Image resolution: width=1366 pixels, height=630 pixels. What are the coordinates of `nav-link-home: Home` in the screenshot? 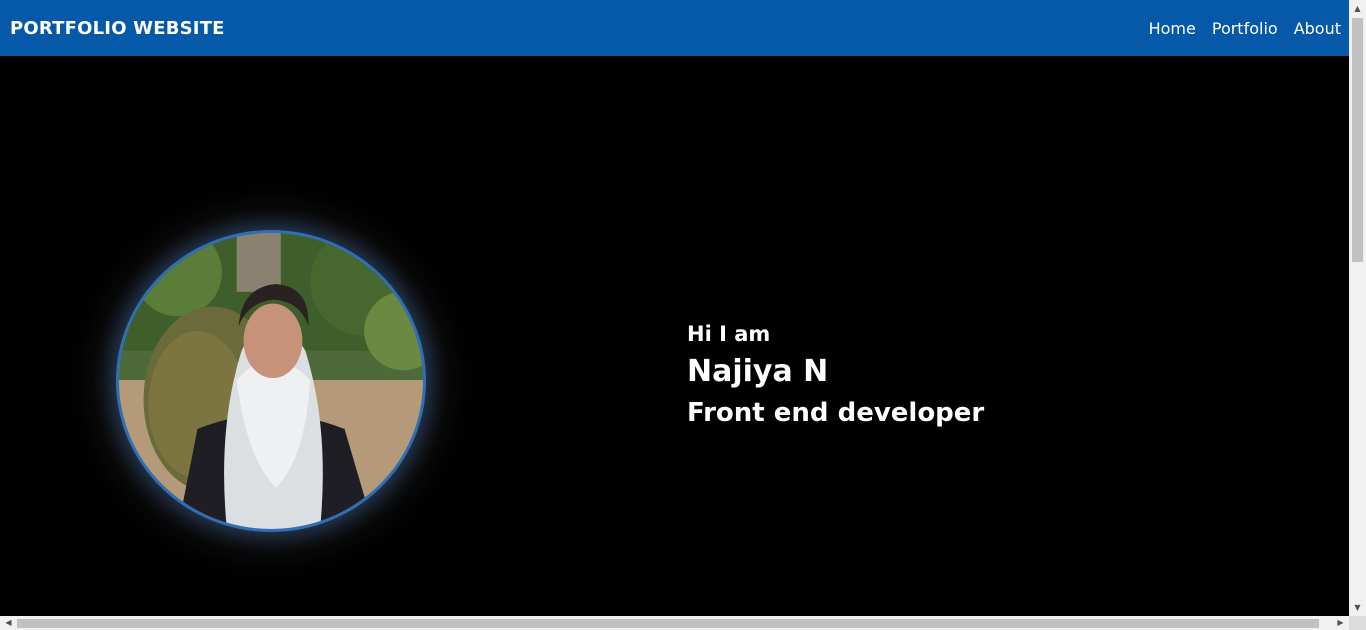 It's located at (1172, 28).